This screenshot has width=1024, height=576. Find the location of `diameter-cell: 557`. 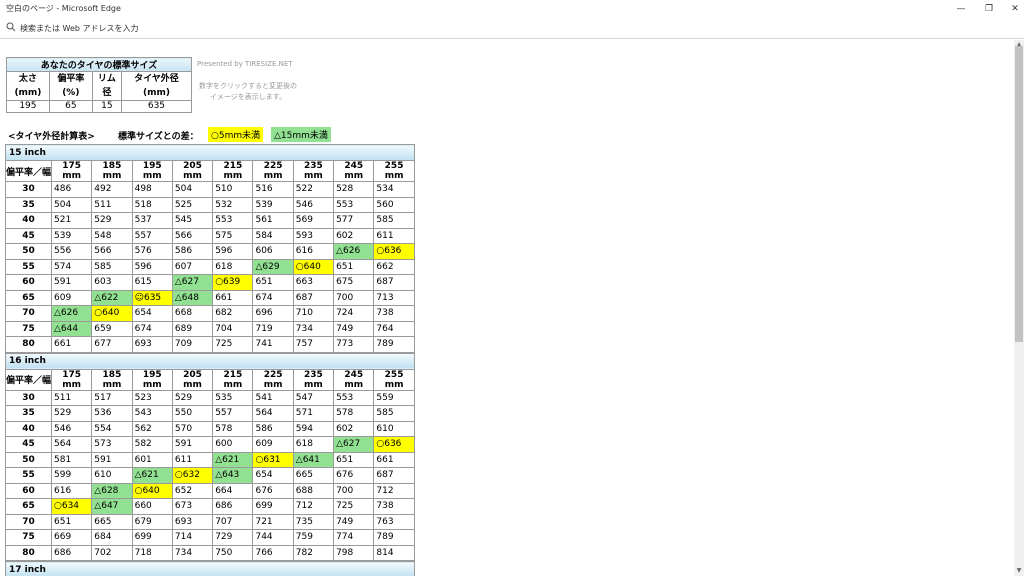

diameter-cell: 557 is located at coordinates (152, 235).